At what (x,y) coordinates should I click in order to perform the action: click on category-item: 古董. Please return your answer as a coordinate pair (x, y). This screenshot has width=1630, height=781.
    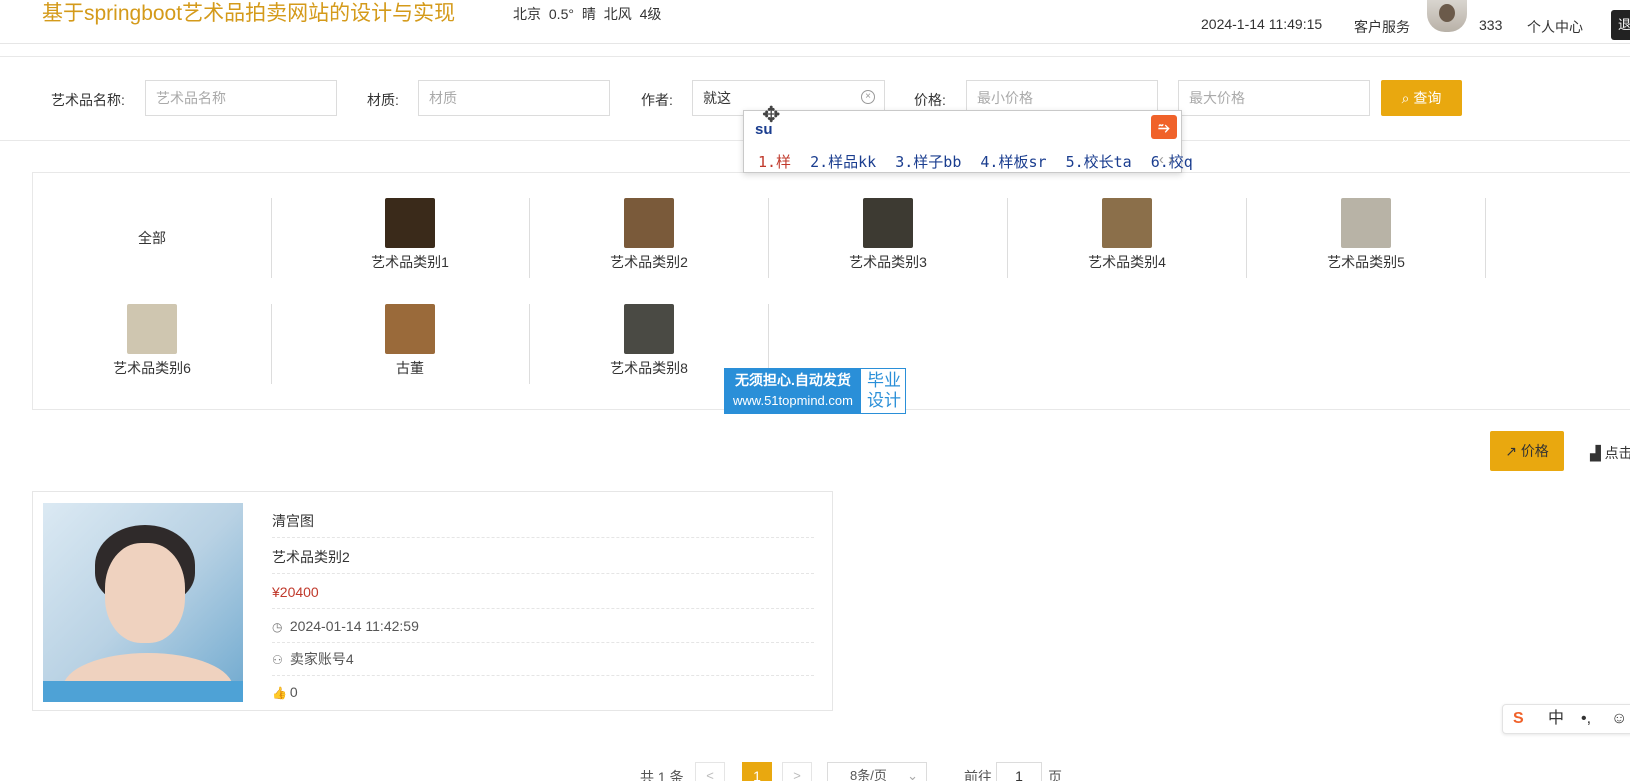
    Looking at the image, I should click on (410, 344).